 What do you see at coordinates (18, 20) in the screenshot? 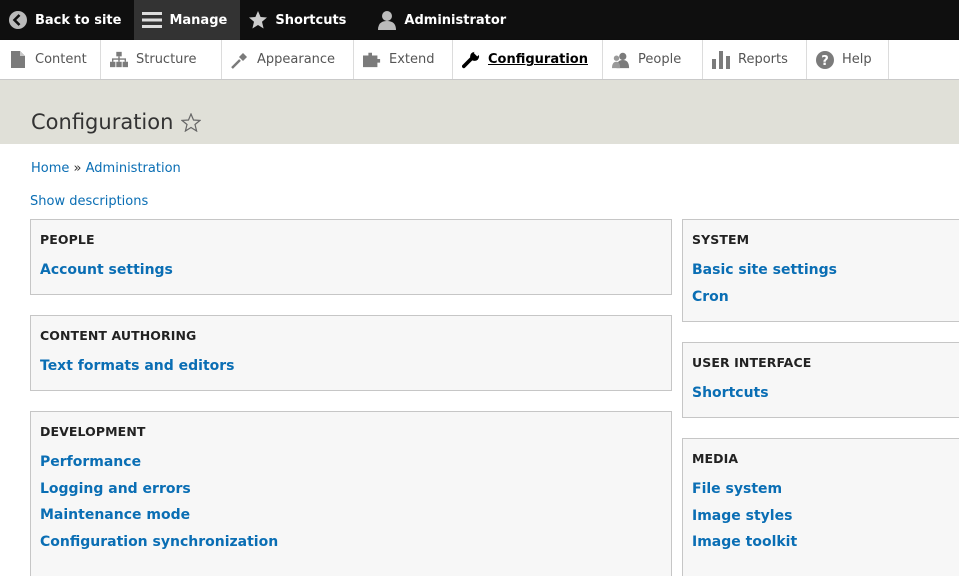
I see `back-arrow-icon` at bounding box center [18, 20].